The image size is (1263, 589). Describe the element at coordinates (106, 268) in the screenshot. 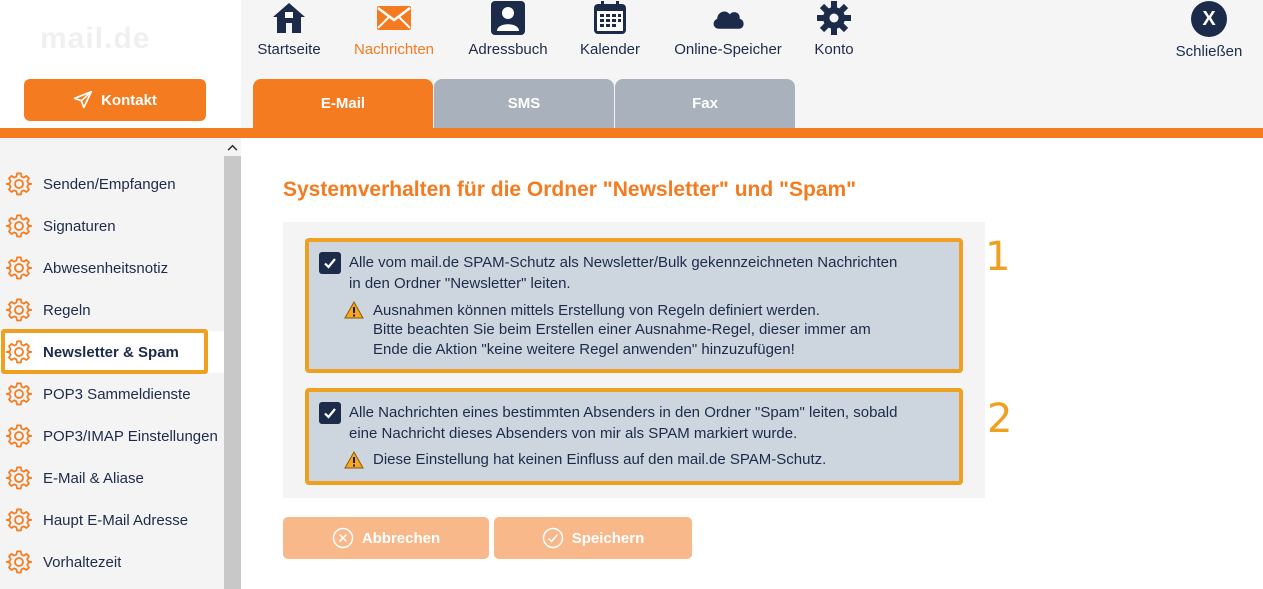

I see `sidebar-item-label: Abwesenheitsnotiz` at that location.